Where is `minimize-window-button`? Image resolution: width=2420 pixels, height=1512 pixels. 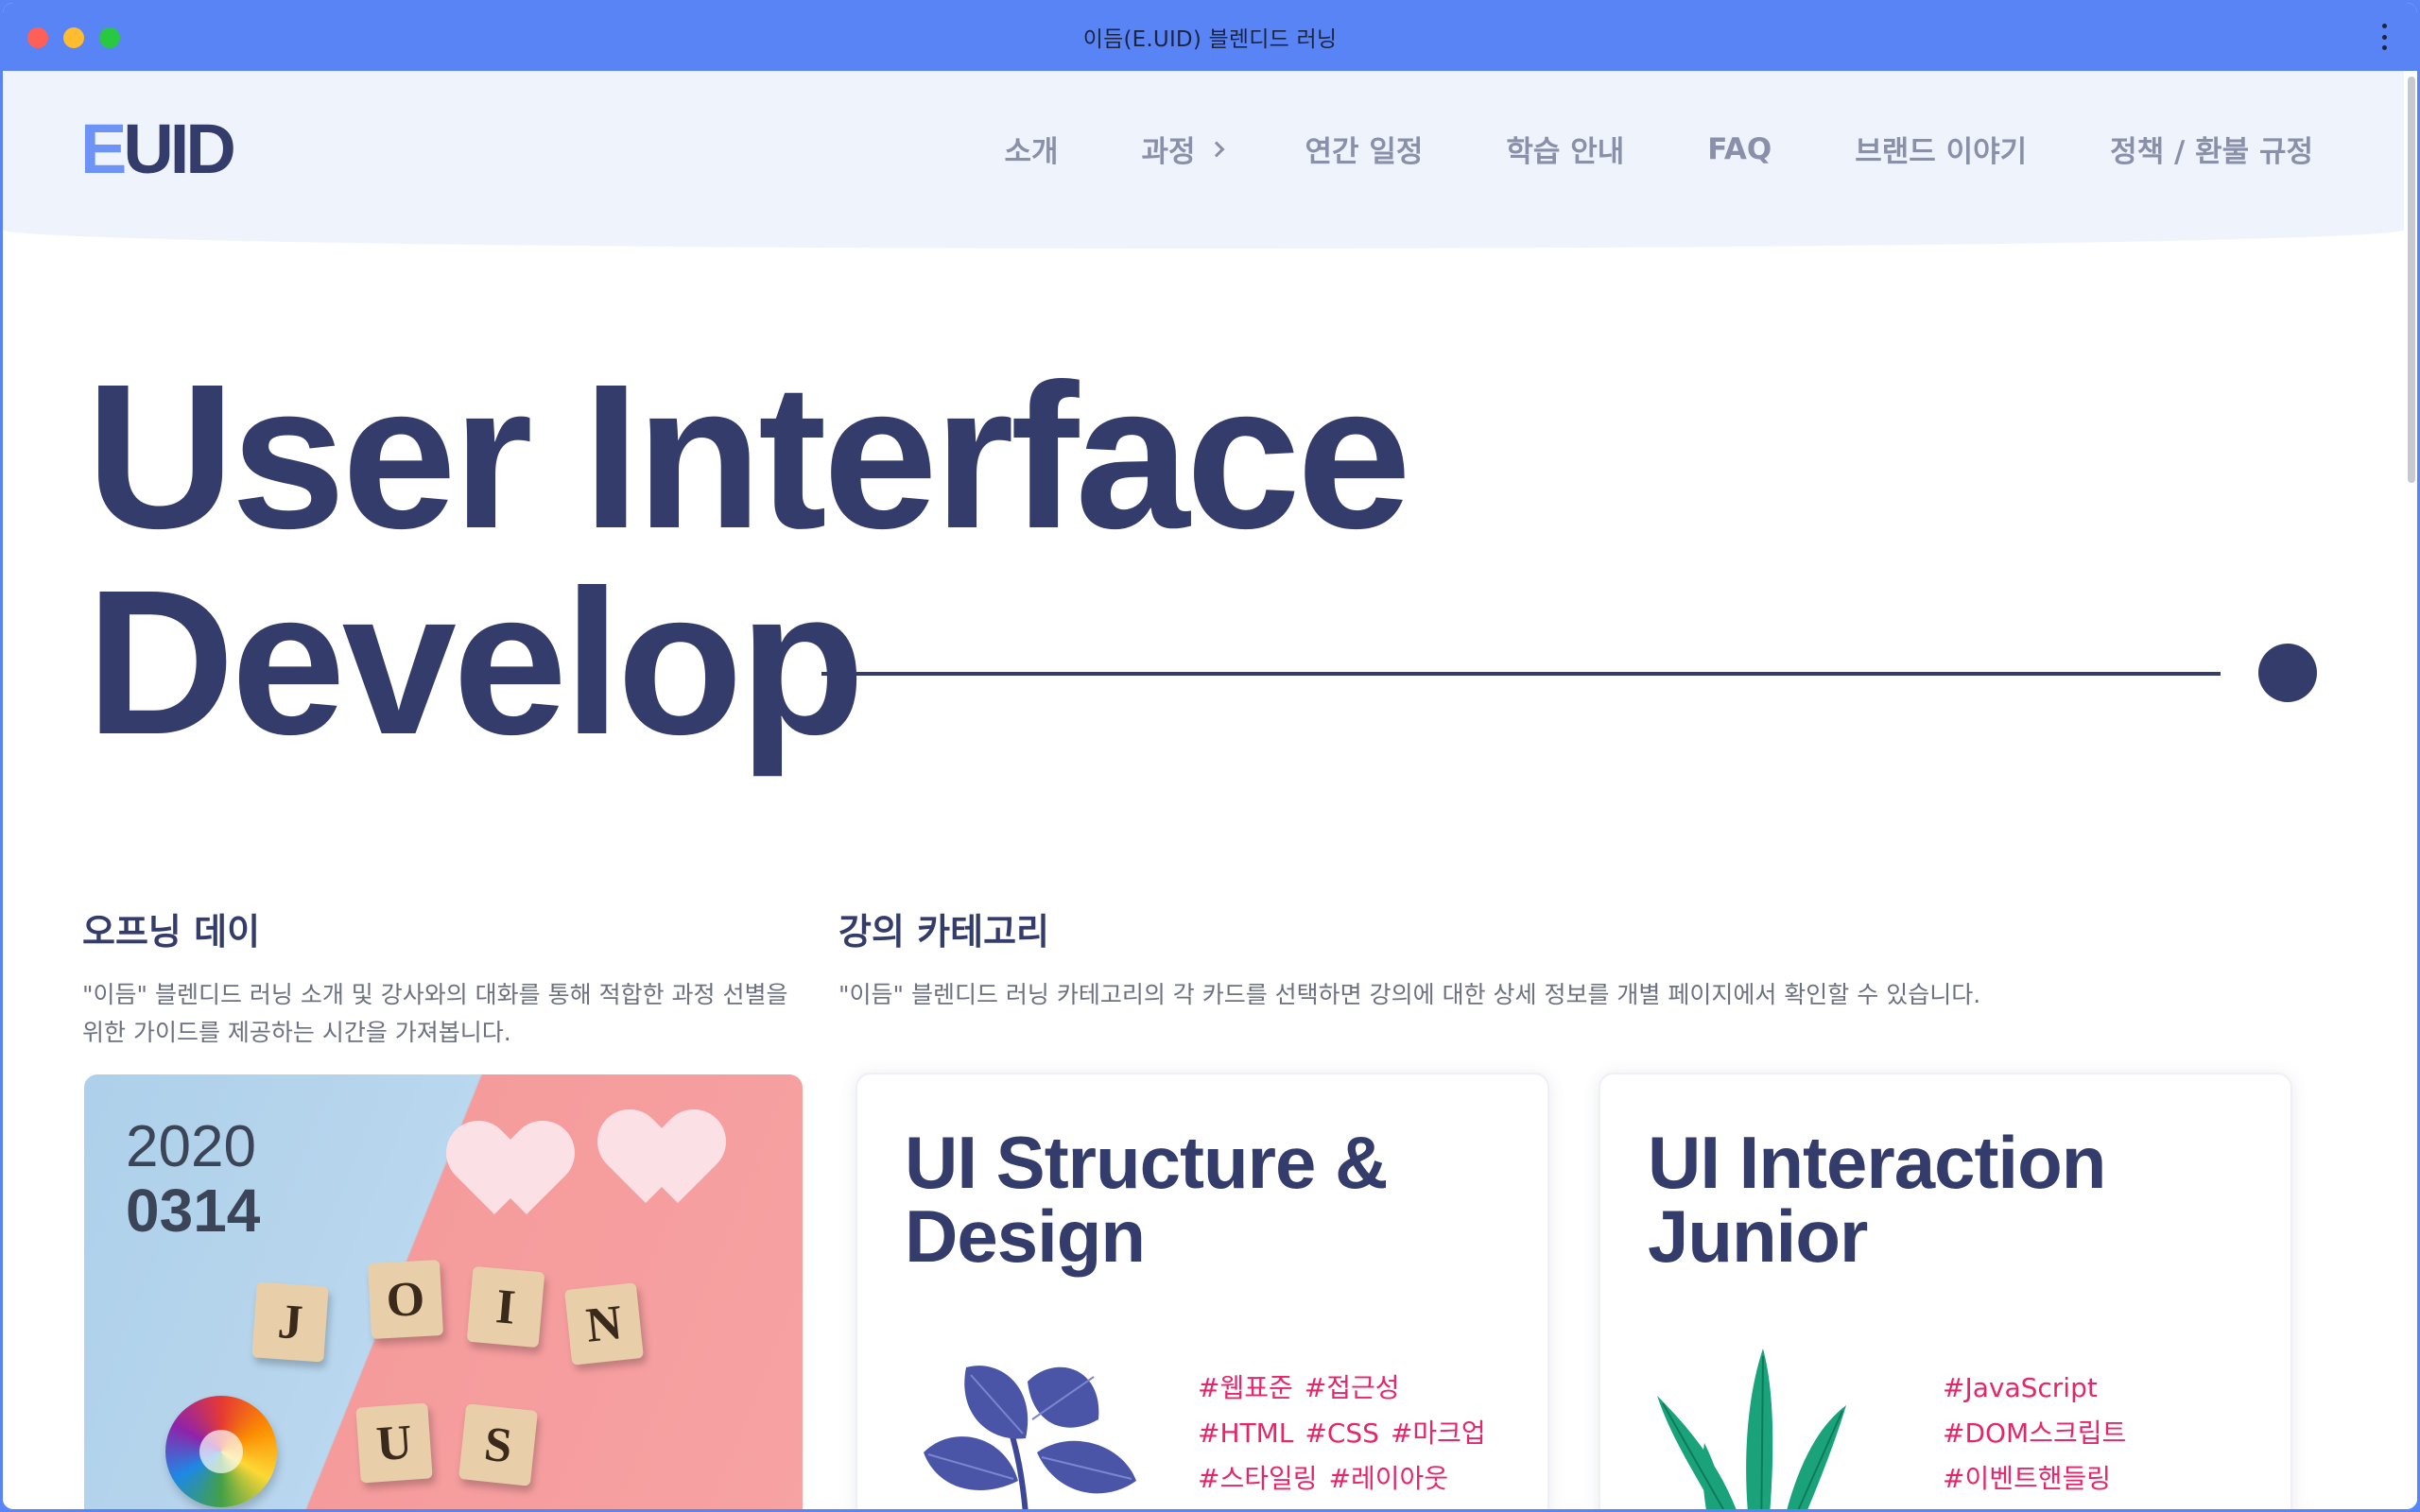 minimize-window-button is located at coordinates (73, 37).